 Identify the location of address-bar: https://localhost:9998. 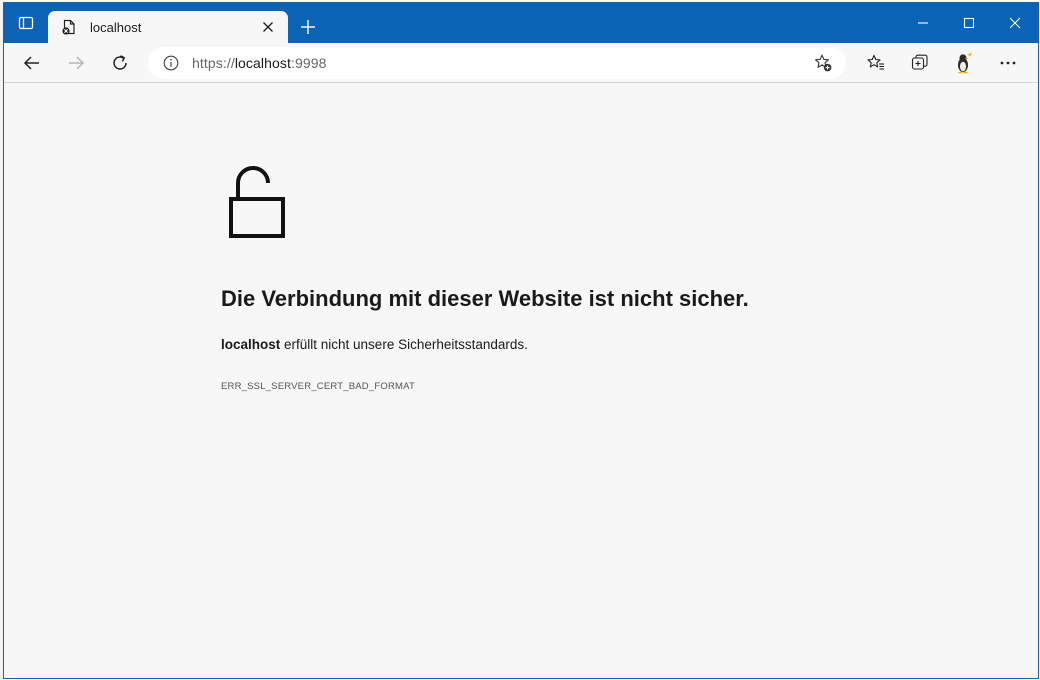
(497, 63).